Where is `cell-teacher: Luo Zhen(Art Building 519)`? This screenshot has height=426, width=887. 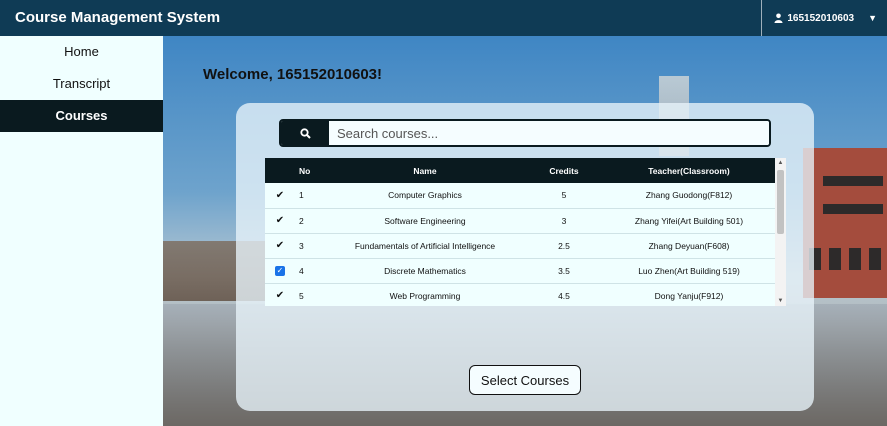
cell-teacher: Luo Zhen(Art Building 519) is located at coordinates (689, 270).